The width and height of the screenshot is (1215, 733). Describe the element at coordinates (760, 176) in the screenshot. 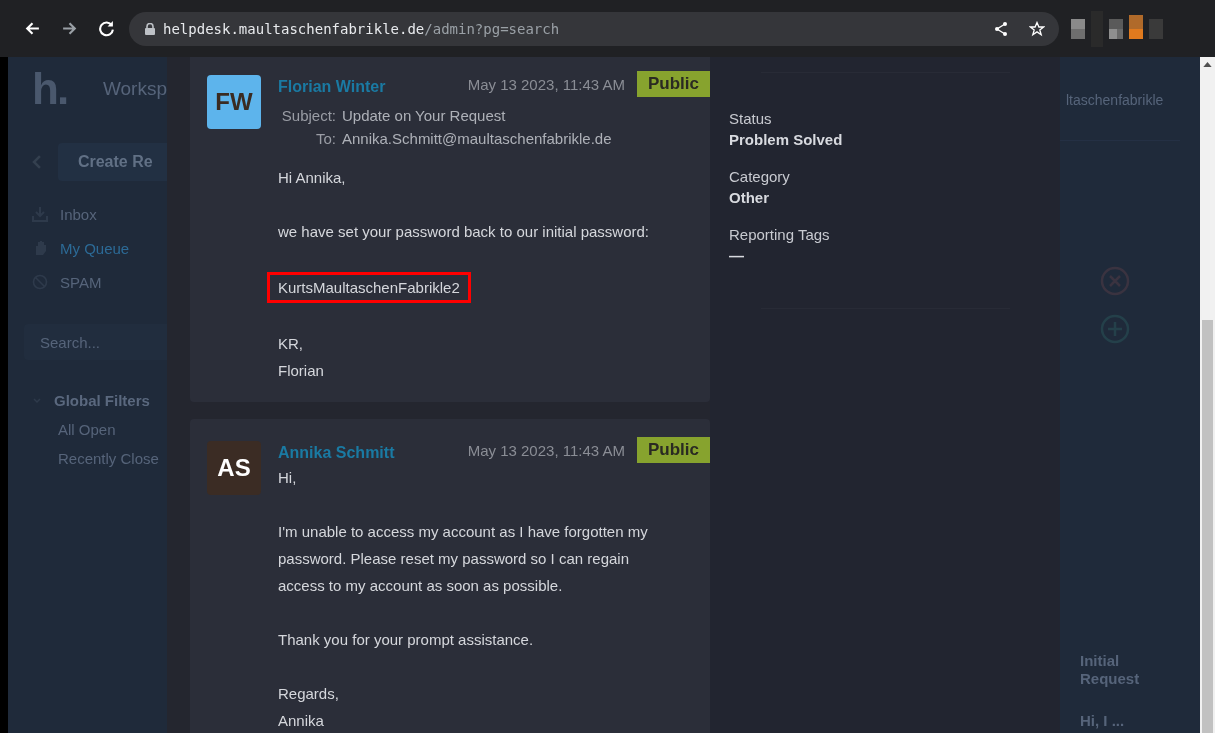

I see `field-label: Category` at that location.